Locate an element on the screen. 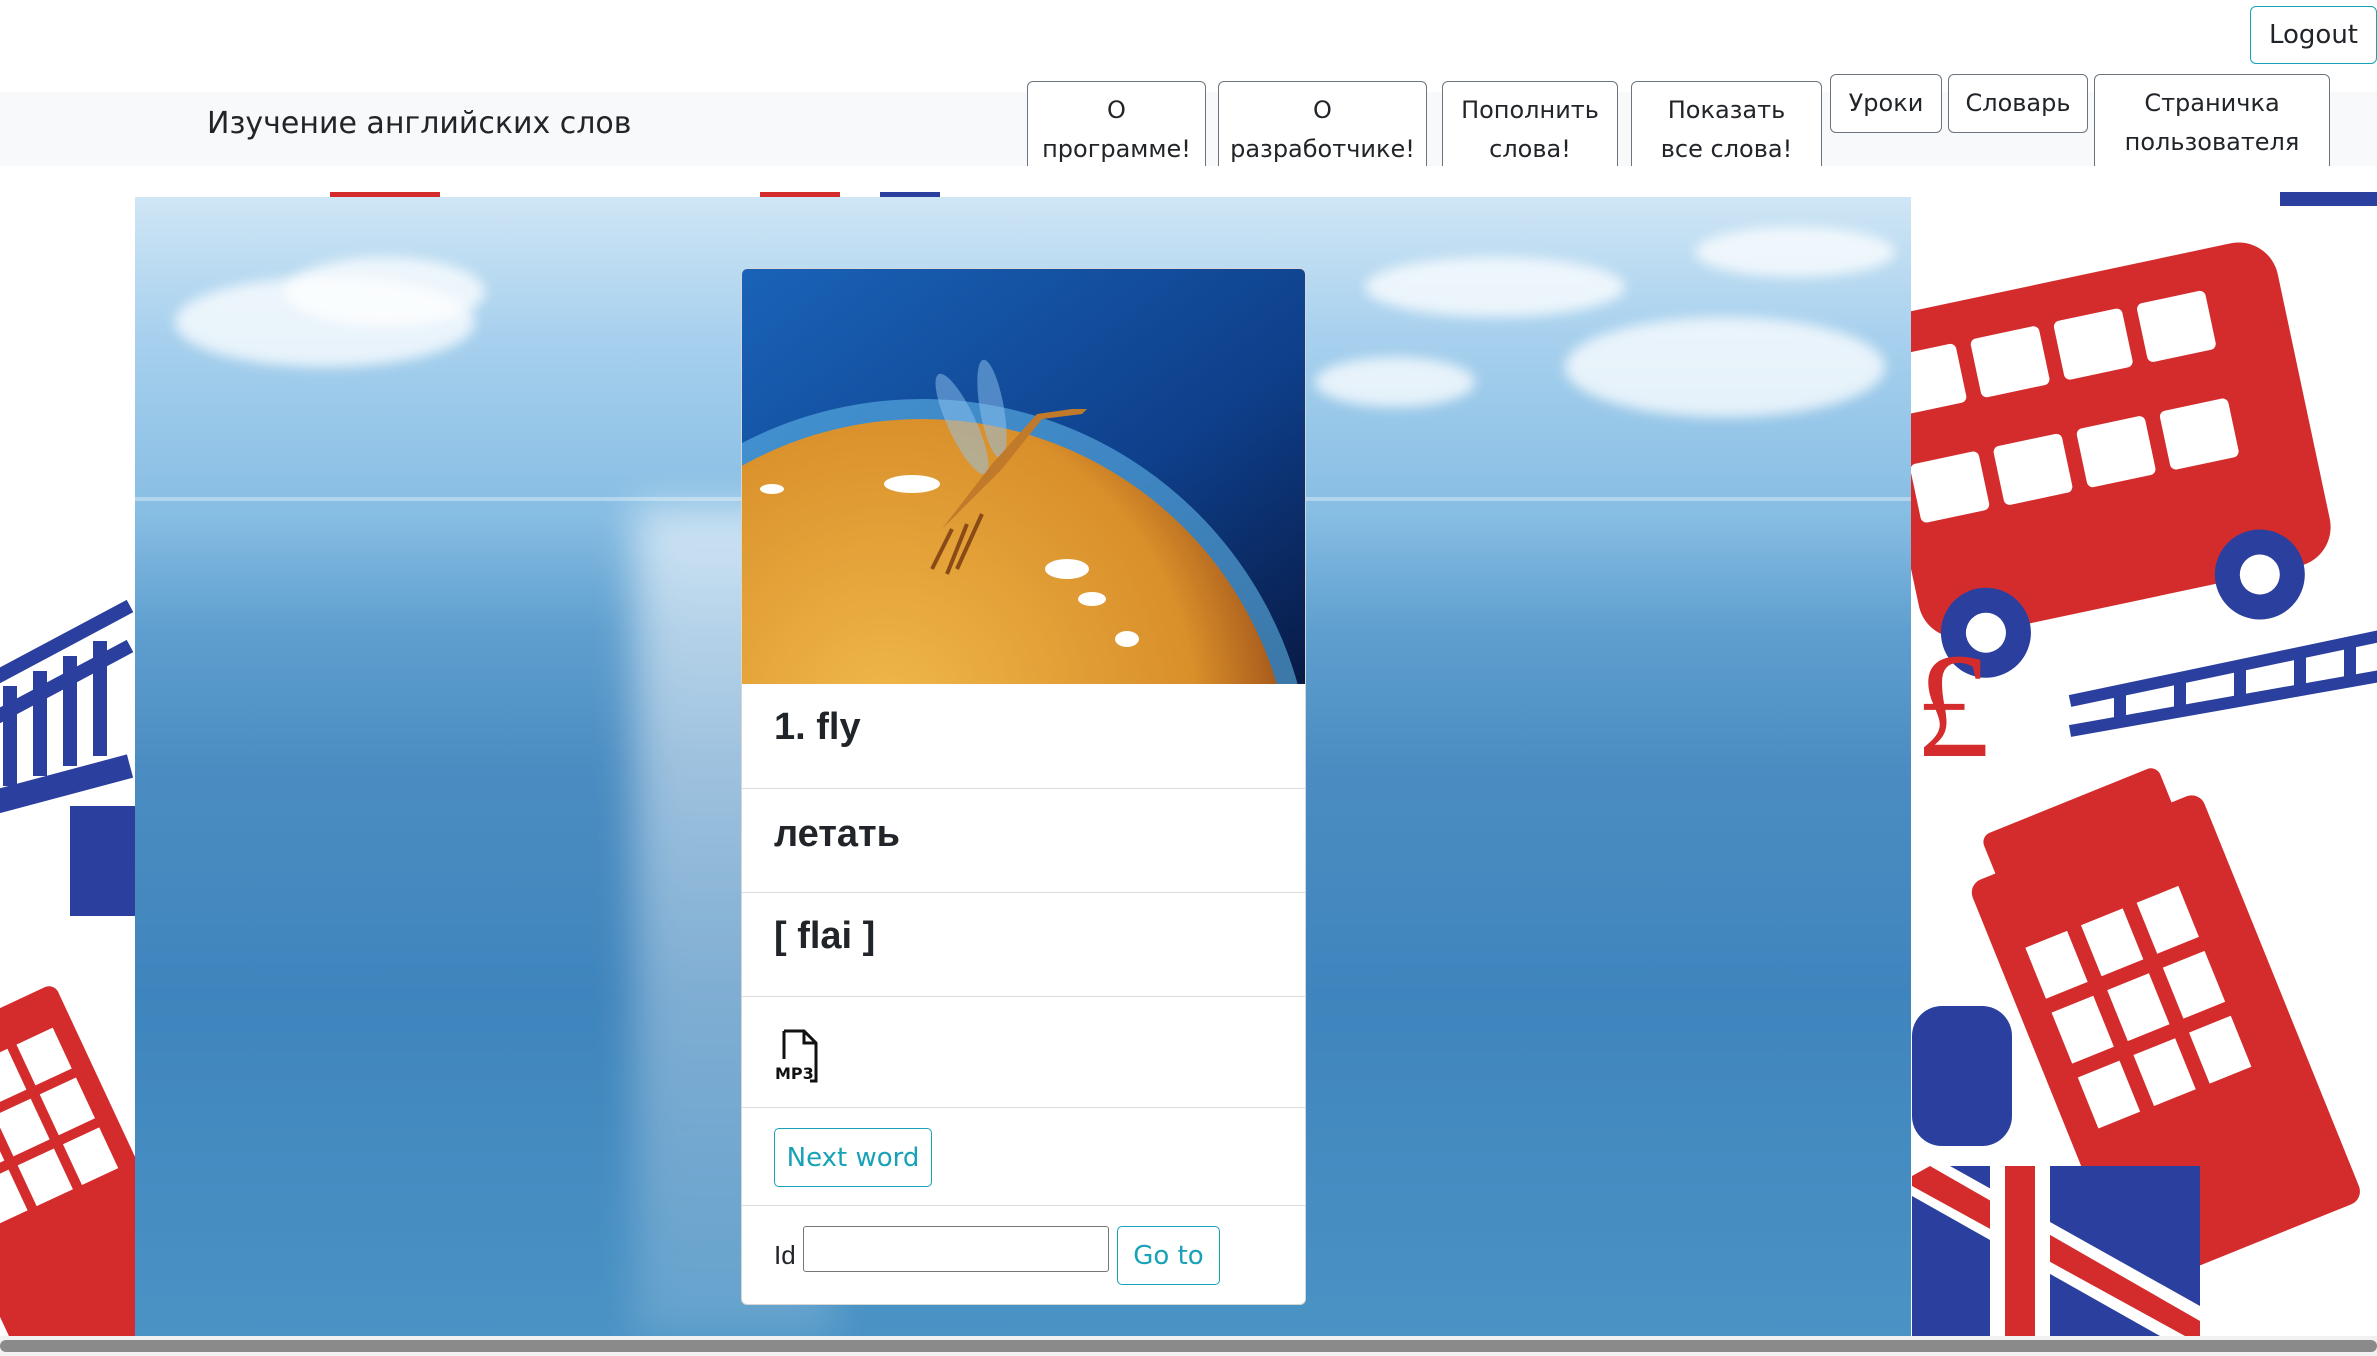  translation-row: летать is located at coordinates (1023, 840).